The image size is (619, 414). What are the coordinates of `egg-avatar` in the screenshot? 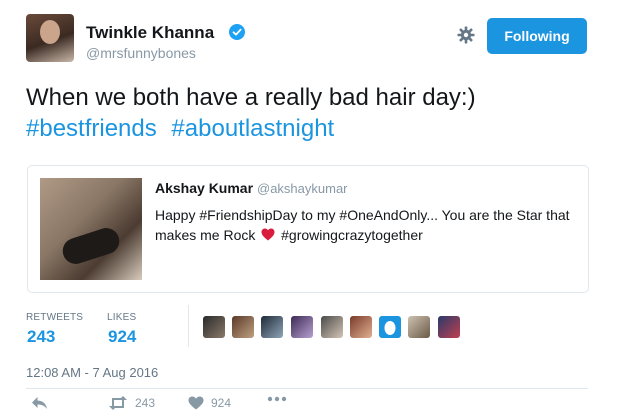 It's located at (390, 327).